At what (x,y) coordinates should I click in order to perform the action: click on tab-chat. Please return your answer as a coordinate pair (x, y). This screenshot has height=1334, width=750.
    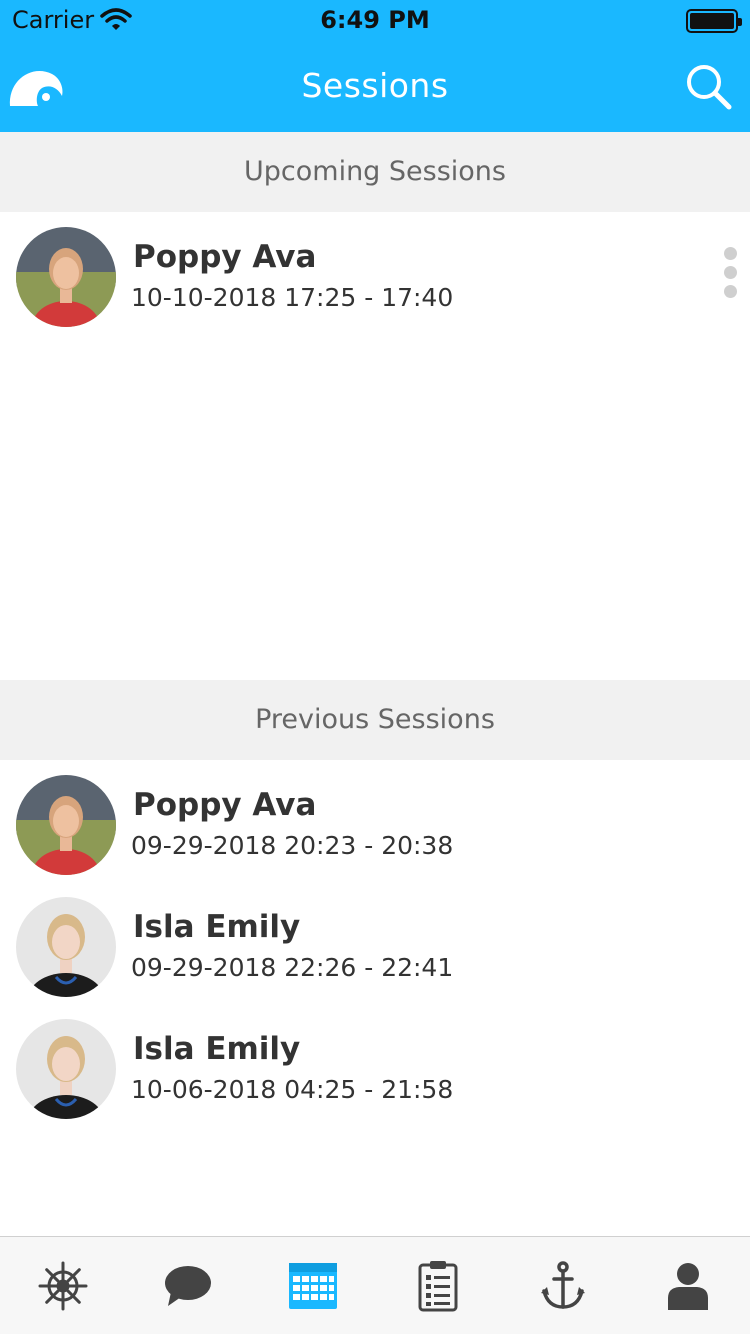
    Looking at the image, I should click on (187, 1285).